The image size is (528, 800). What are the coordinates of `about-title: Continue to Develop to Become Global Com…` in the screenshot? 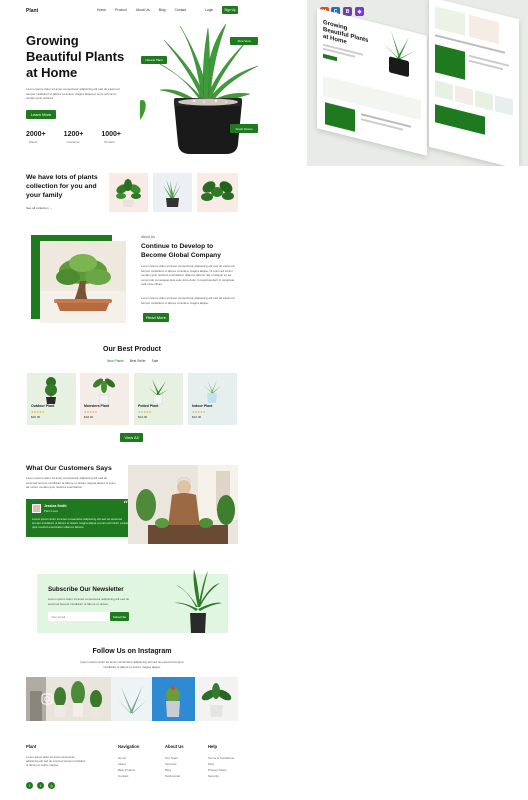 It's located at (181, 251).